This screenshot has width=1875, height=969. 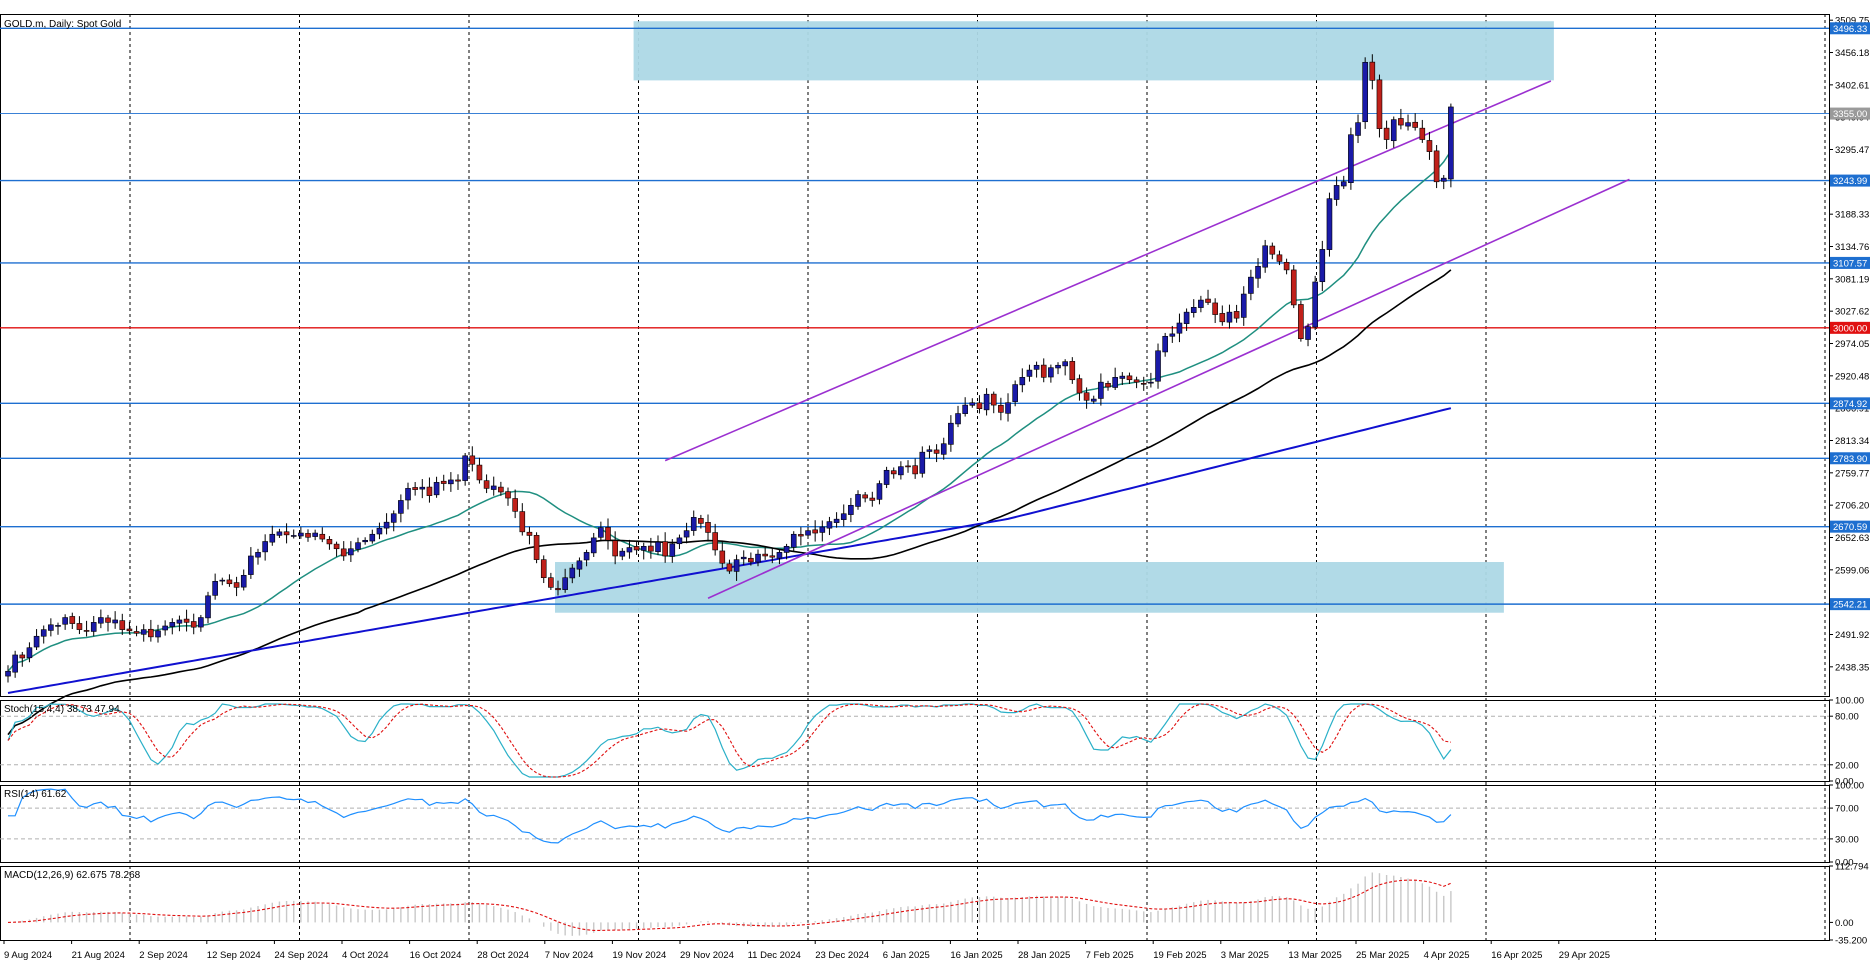 What do you see at coordinates (35, 794) in the screenshot?
I see `rsi-indicator-label: RSI(14) 61.62` at bounding box center [35, 794].